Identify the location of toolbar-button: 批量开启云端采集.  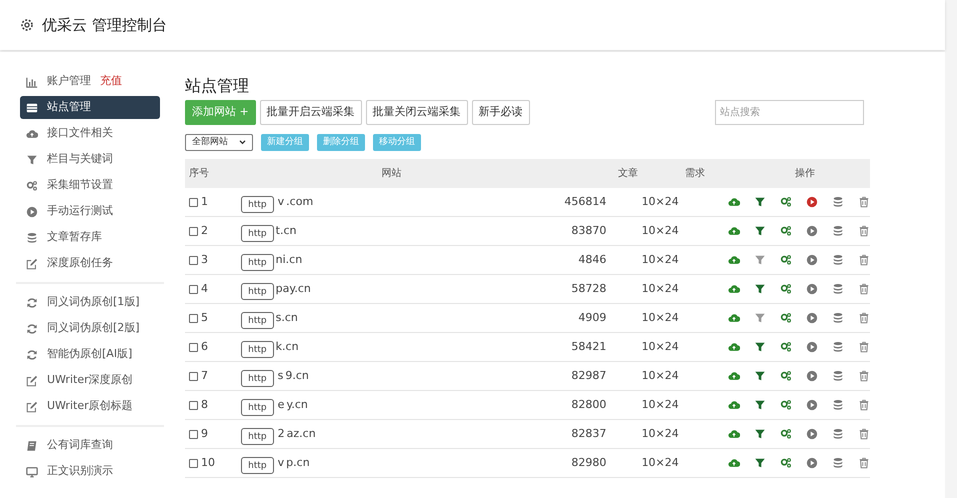
(311, 112).